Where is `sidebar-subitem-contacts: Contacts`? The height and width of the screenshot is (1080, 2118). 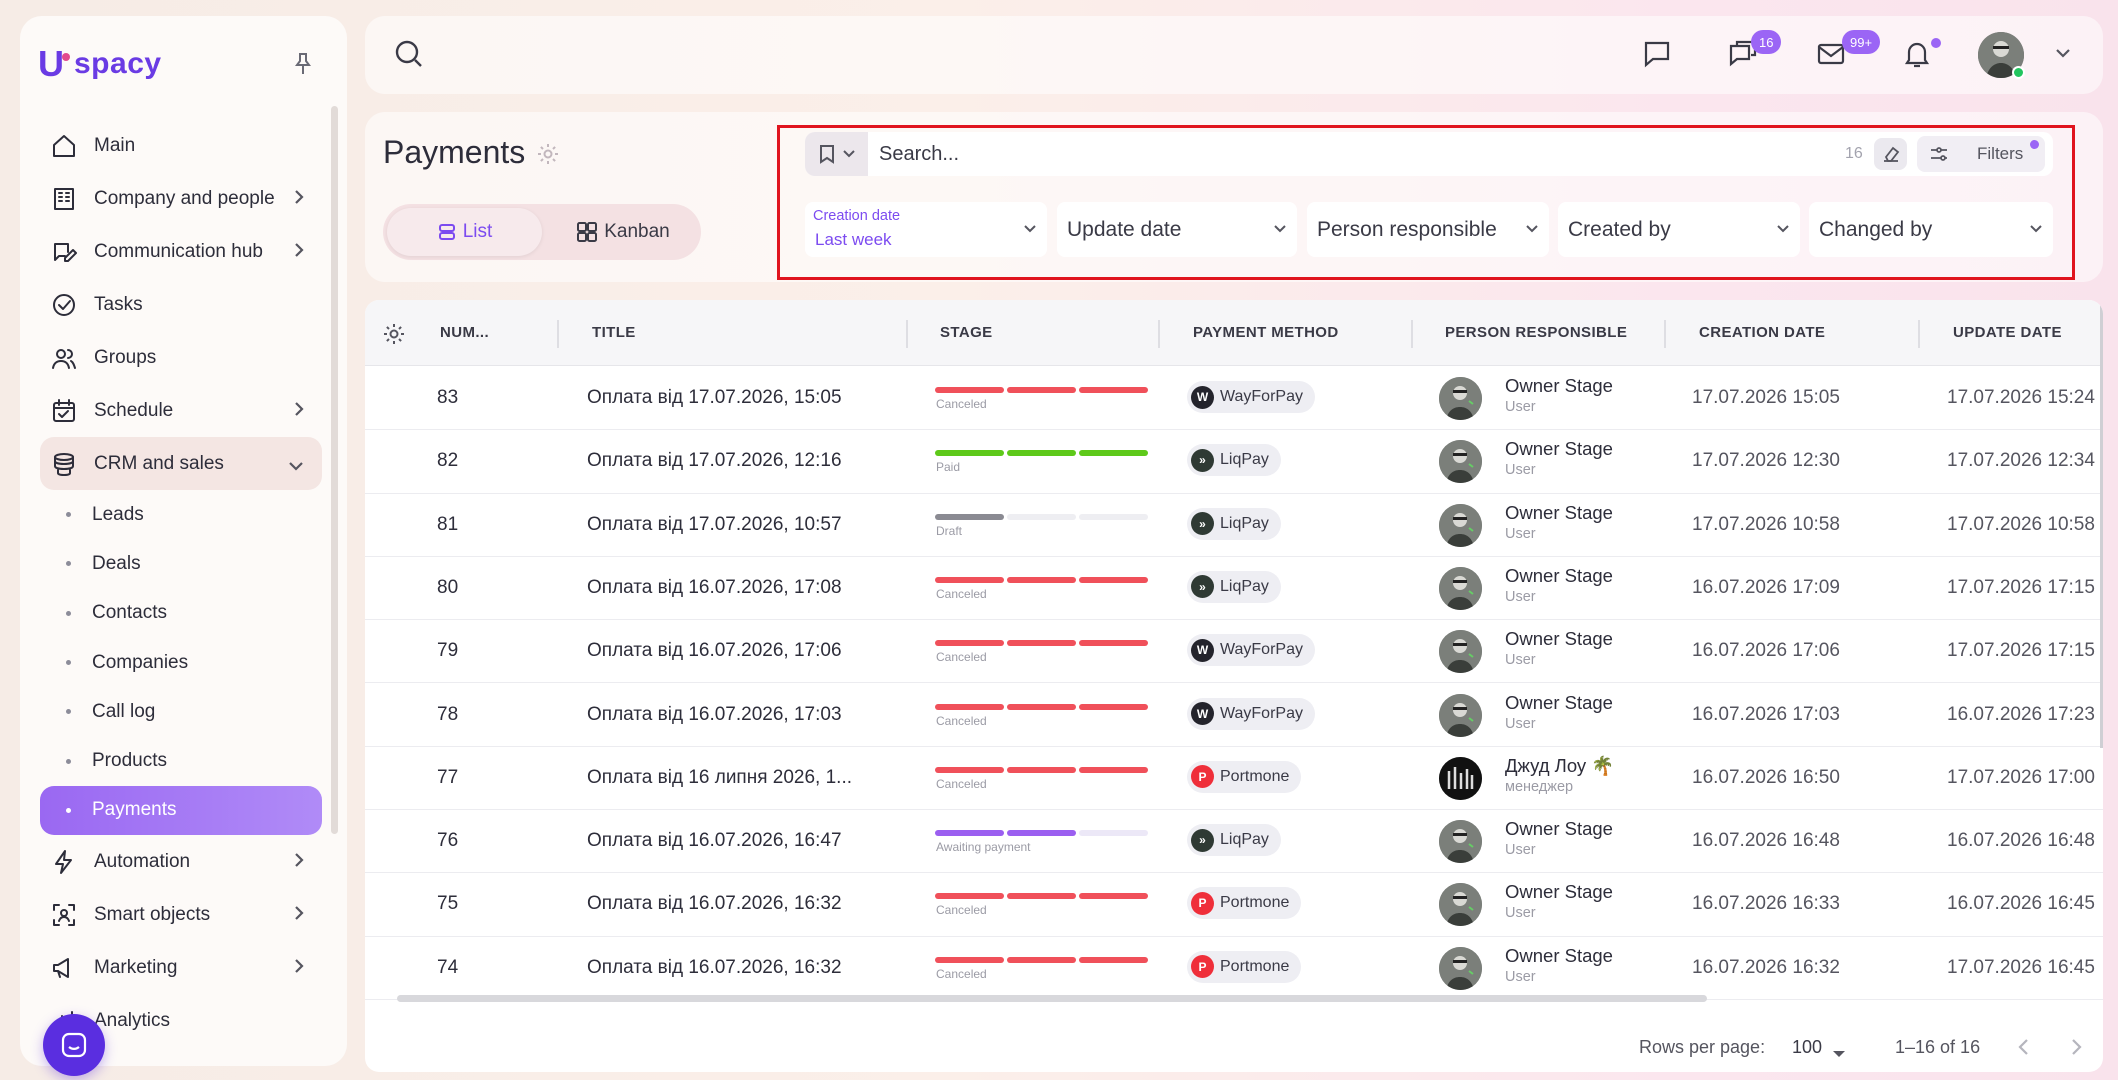
sidebar-subitem-contacts: Contacts is located at coordinates (181, 613).